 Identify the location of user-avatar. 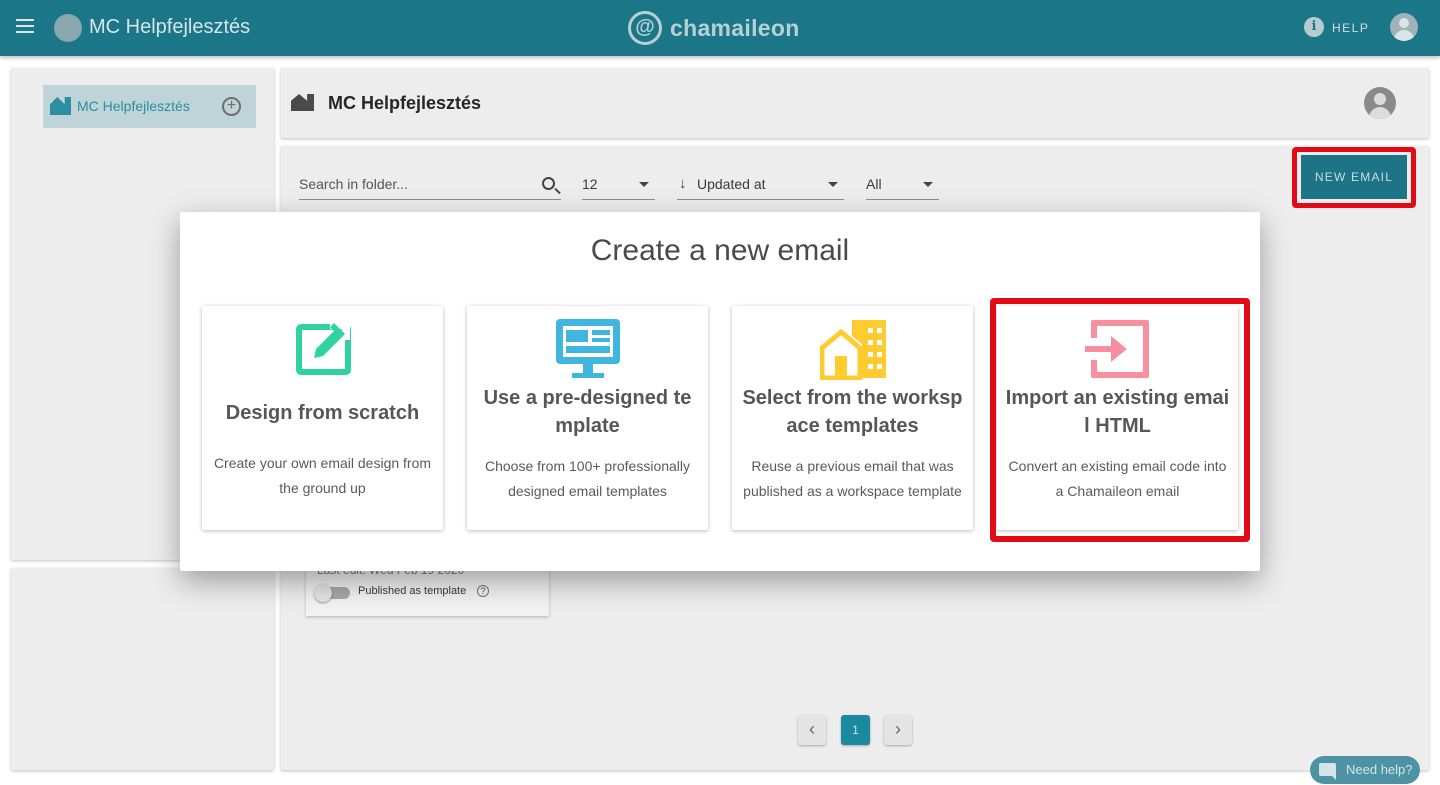
(1404, 27).